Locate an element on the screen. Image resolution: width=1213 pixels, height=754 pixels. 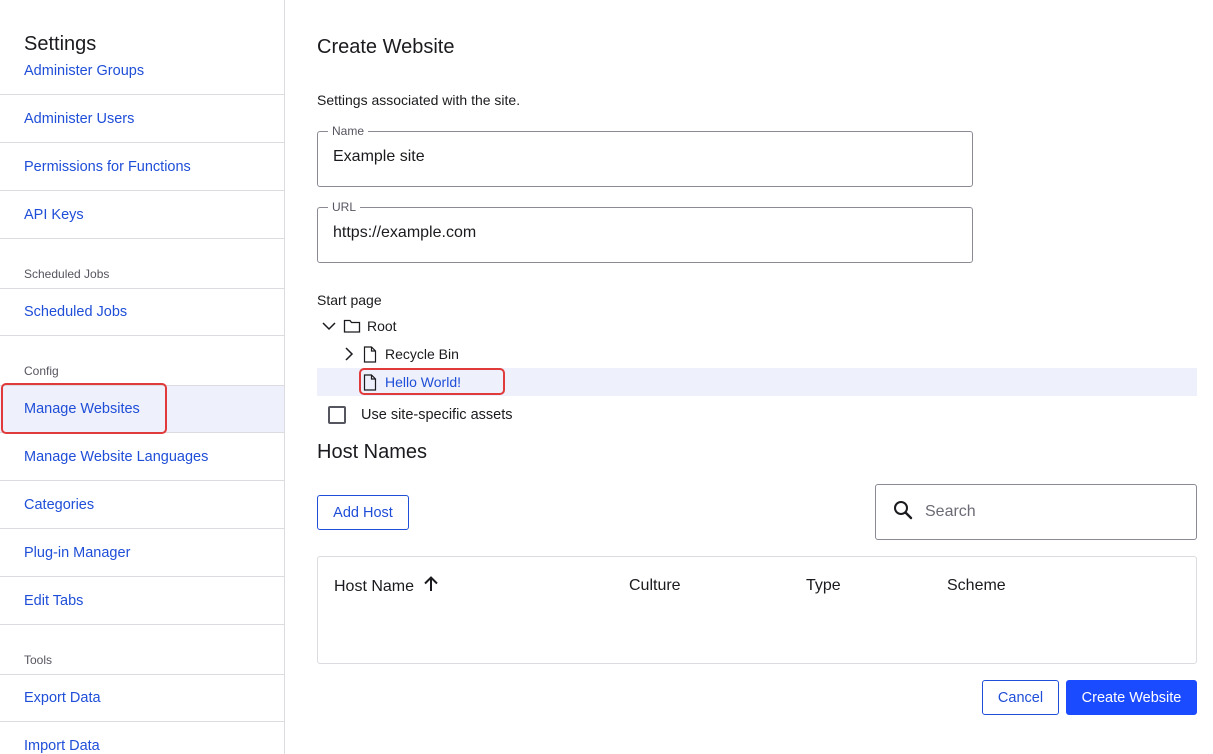
sidebar-section-scheduled-jobs: Scheduled Jobs is located at coordinates (67, 274).